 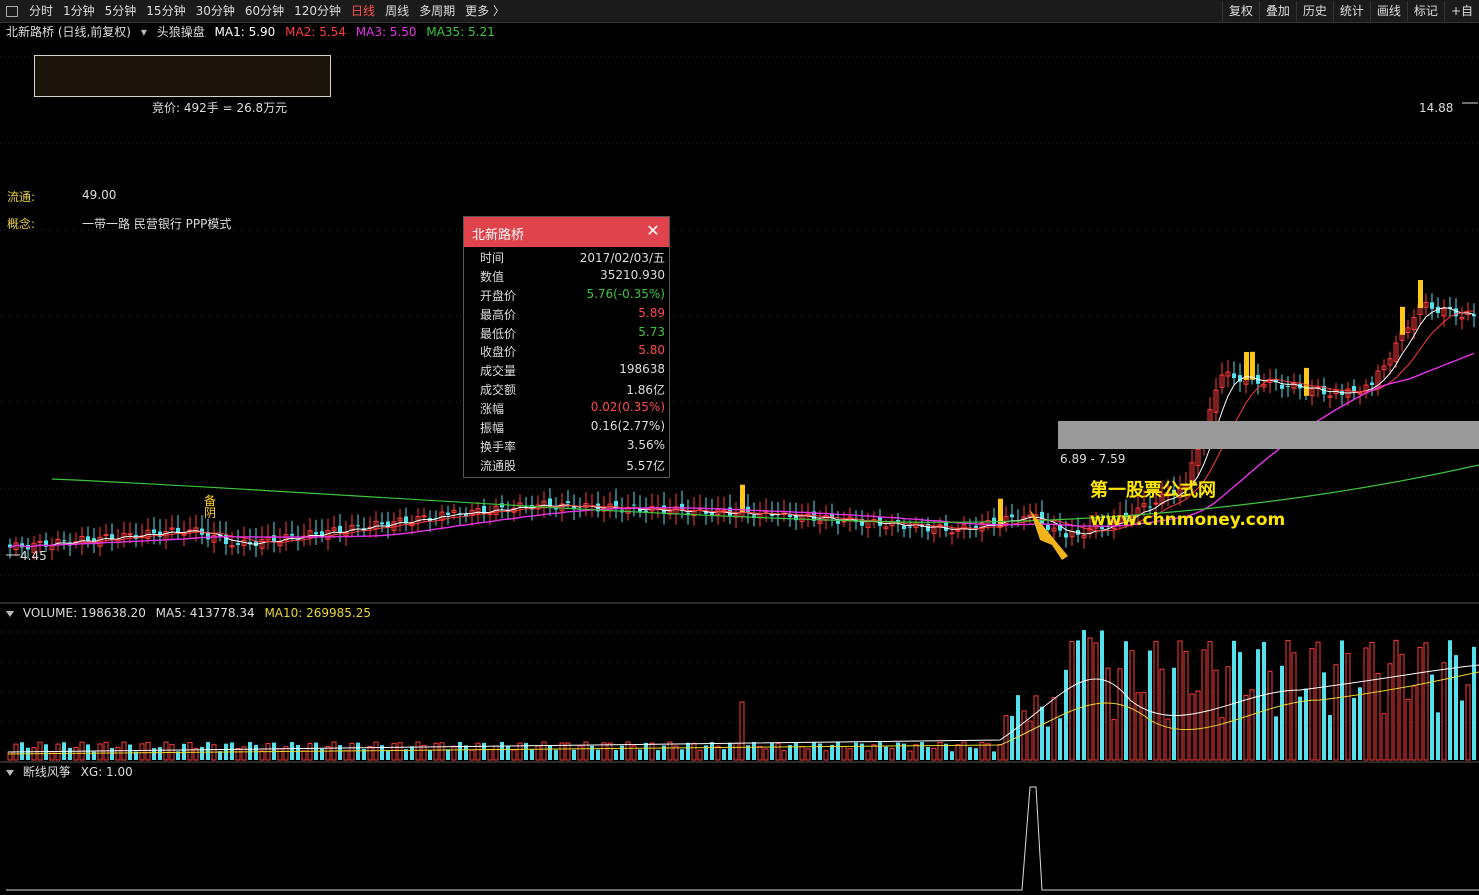 What do you see at coordinates (566, 294) in the screenshot?
I see `popup-row: 开盘价 5.76(-0.35%)` at bounding box center [566, 294].